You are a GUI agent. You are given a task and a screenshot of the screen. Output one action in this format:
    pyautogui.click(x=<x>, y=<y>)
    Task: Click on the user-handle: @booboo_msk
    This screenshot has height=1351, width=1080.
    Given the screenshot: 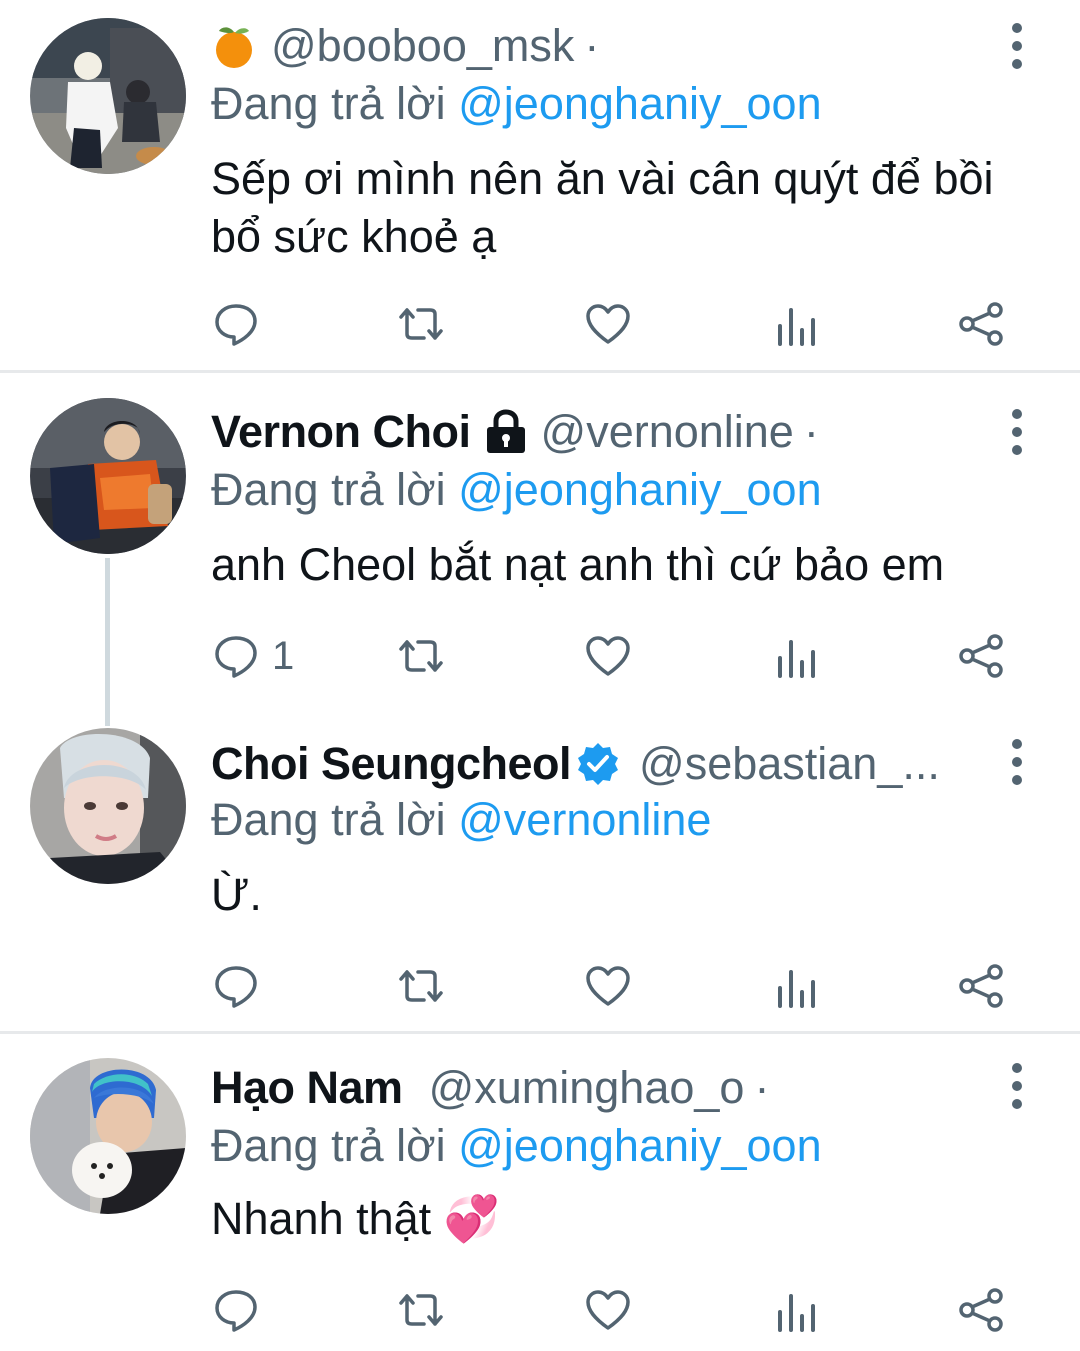 What is the action you would take?
    pyautogui.click(x=422, y=46)
    